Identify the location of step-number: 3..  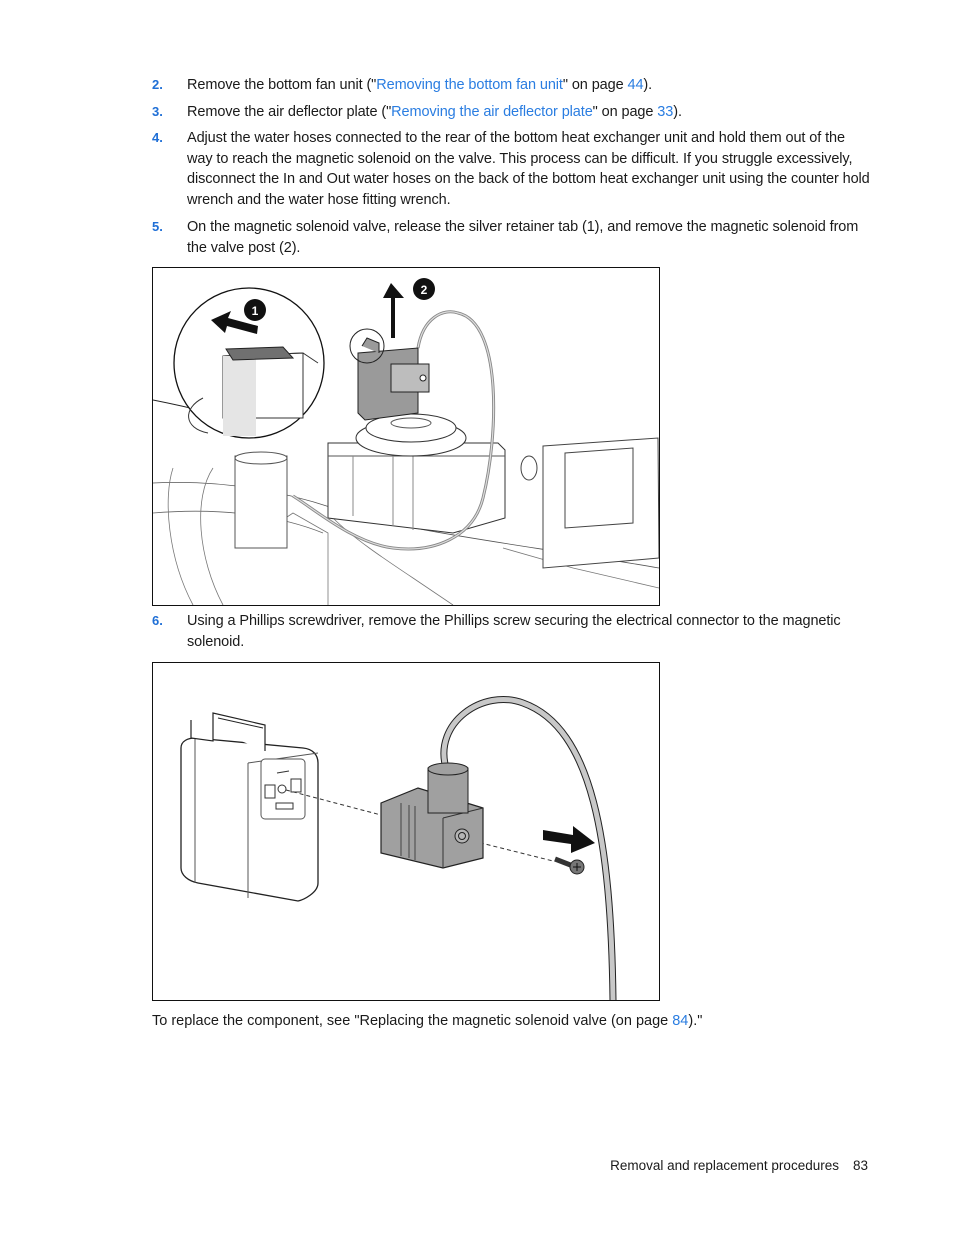
(157, 111).